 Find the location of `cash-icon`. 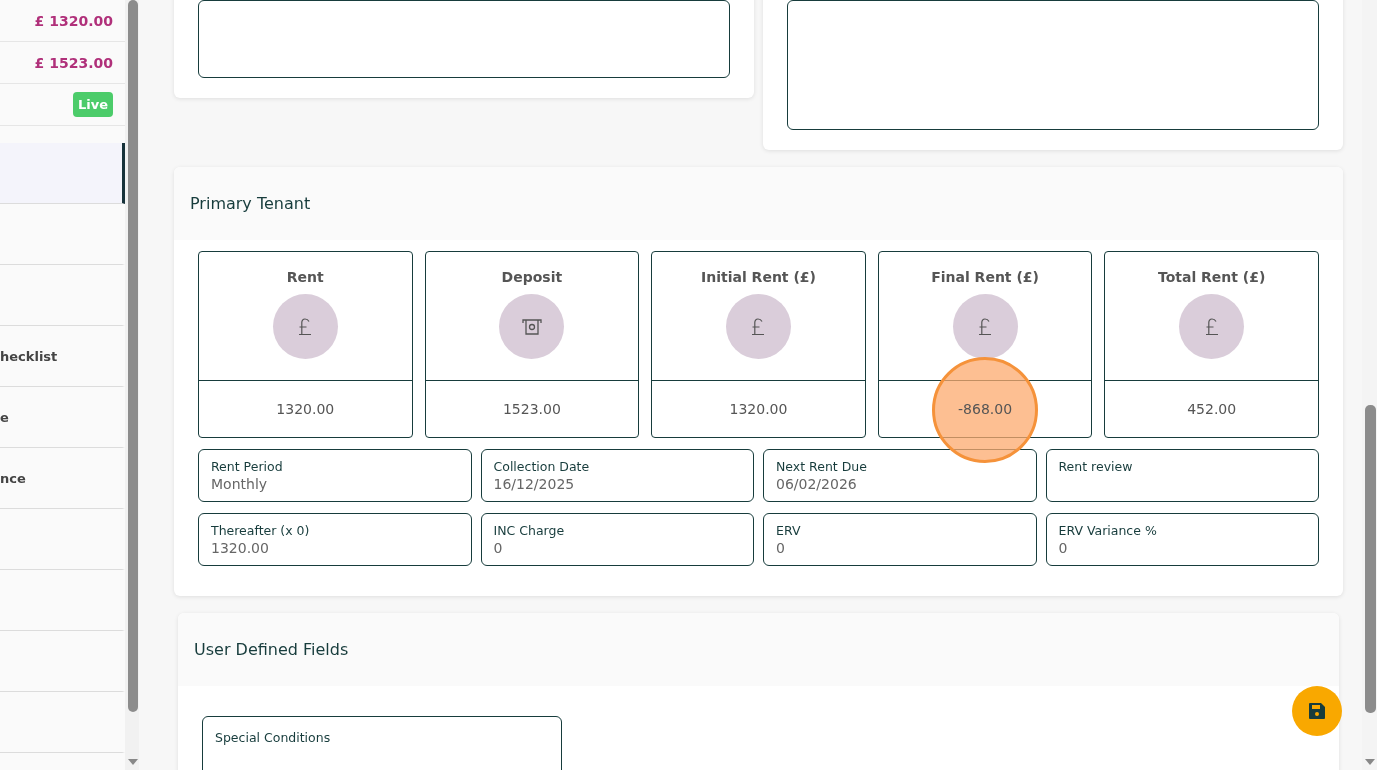

cash-icon is located at coordinates (531, 326).